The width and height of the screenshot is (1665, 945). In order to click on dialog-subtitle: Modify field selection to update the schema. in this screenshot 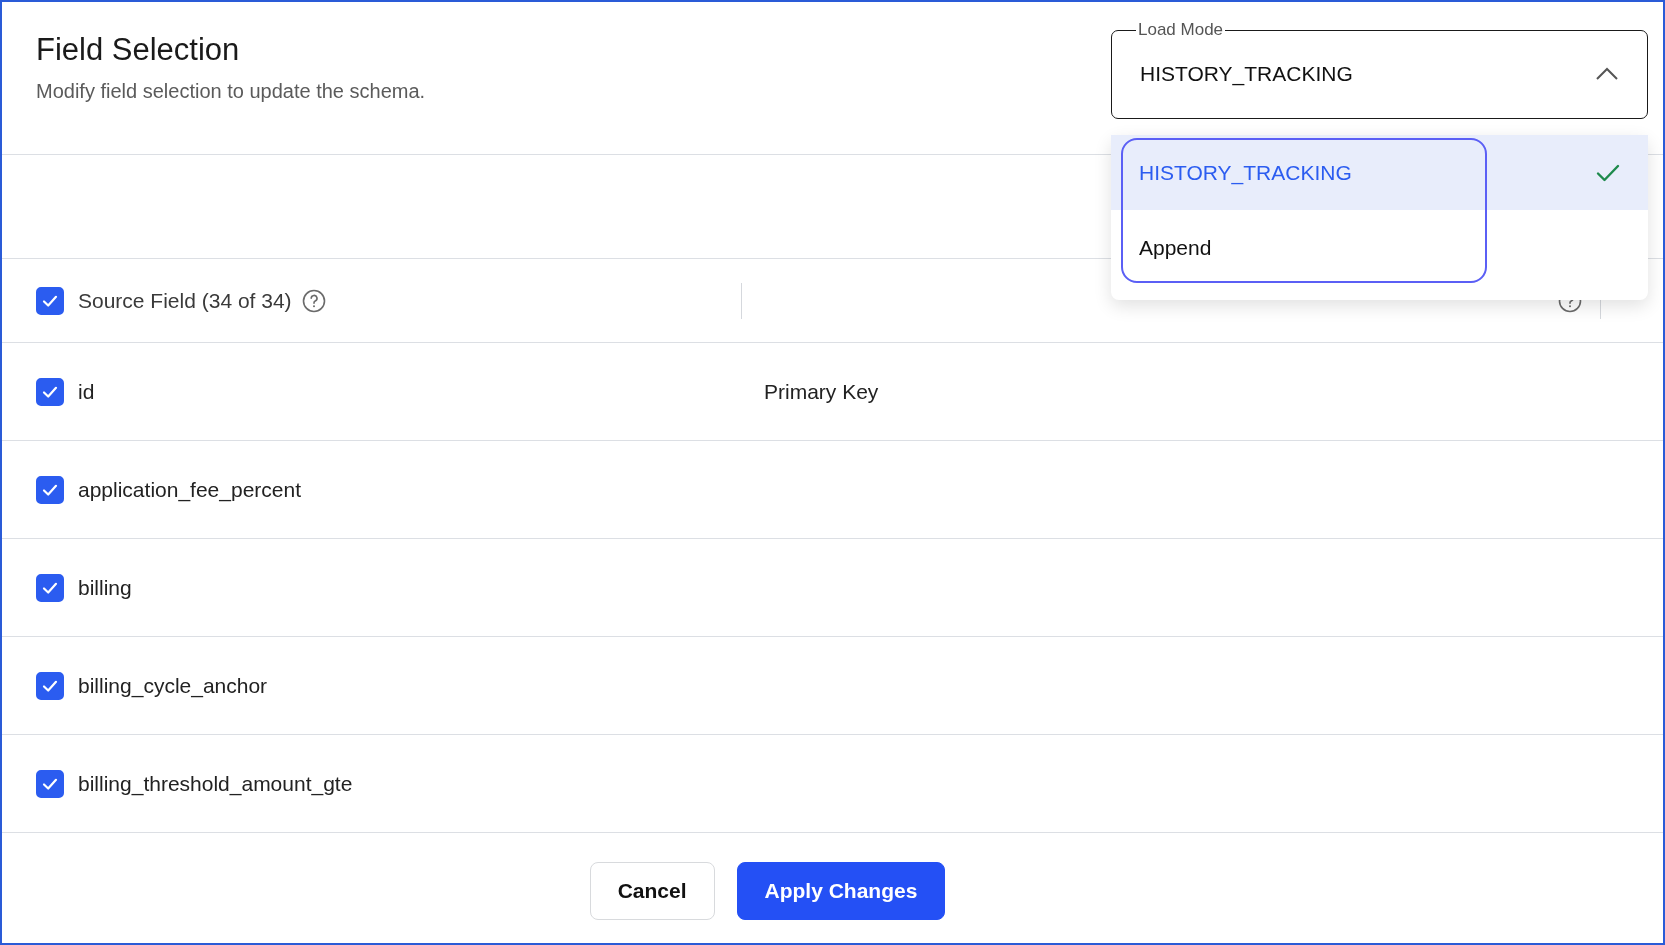, I will do `click(231, 91)`.